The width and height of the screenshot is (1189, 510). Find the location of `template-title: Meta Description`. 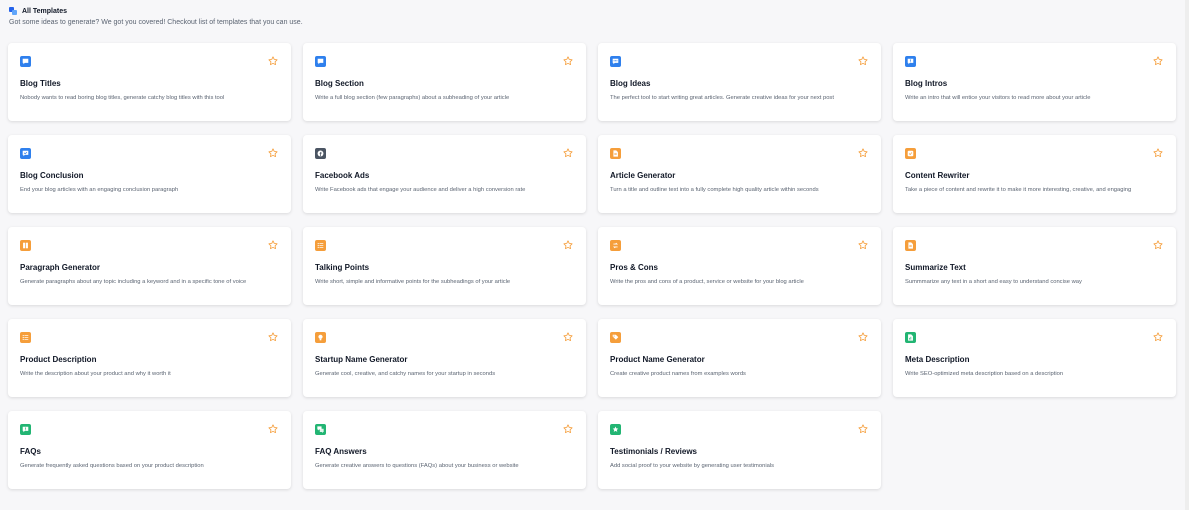

template-title: Meta Description is located at coordinates (937, 359).